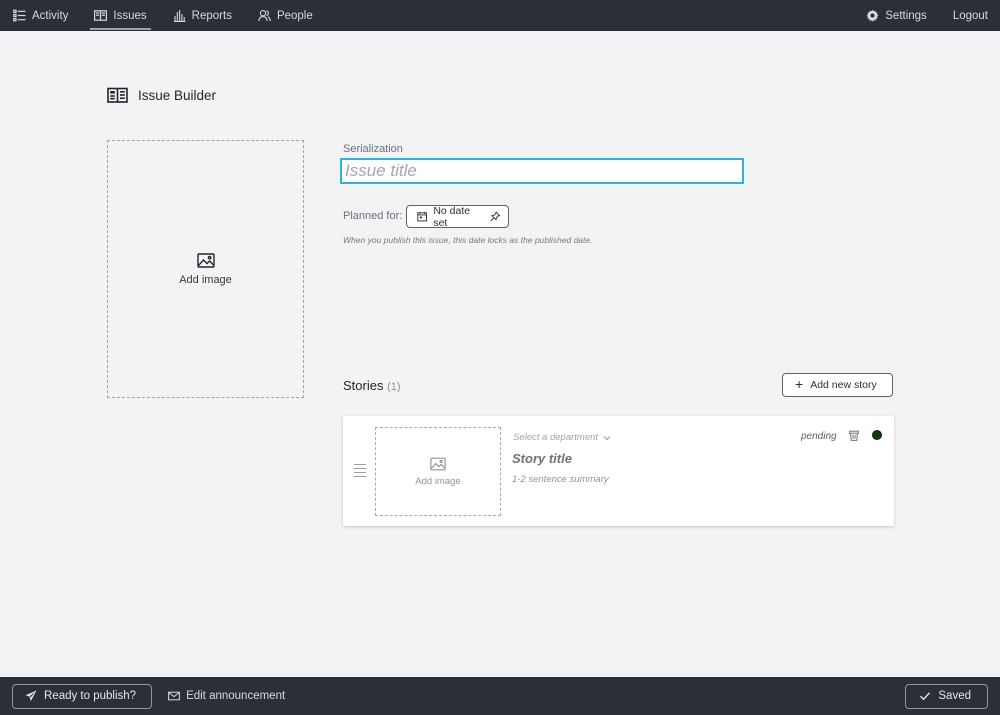  What do you see at coordinates (843, 385) in the screenshot?
I see `add-new-story-label: Add new story` at bounding box center [843, 385].